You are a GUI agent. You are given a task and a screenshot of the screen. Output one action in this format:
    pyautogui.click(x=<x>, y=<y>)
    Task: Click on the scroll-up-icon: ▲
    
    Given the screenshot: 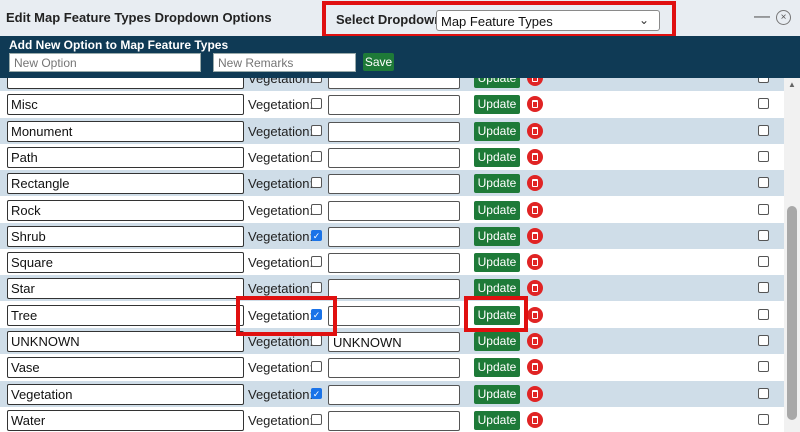 What is the action you would take?
    pyautogui.click(x=792, y=85)
    